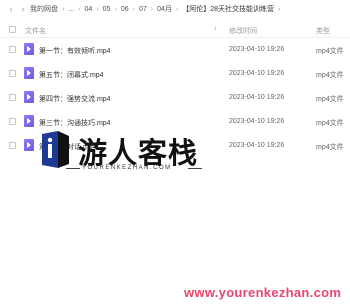  Describe the element at coordinates (323, 31) in the screenshot. I see `column-header-type: 类型` at that location.